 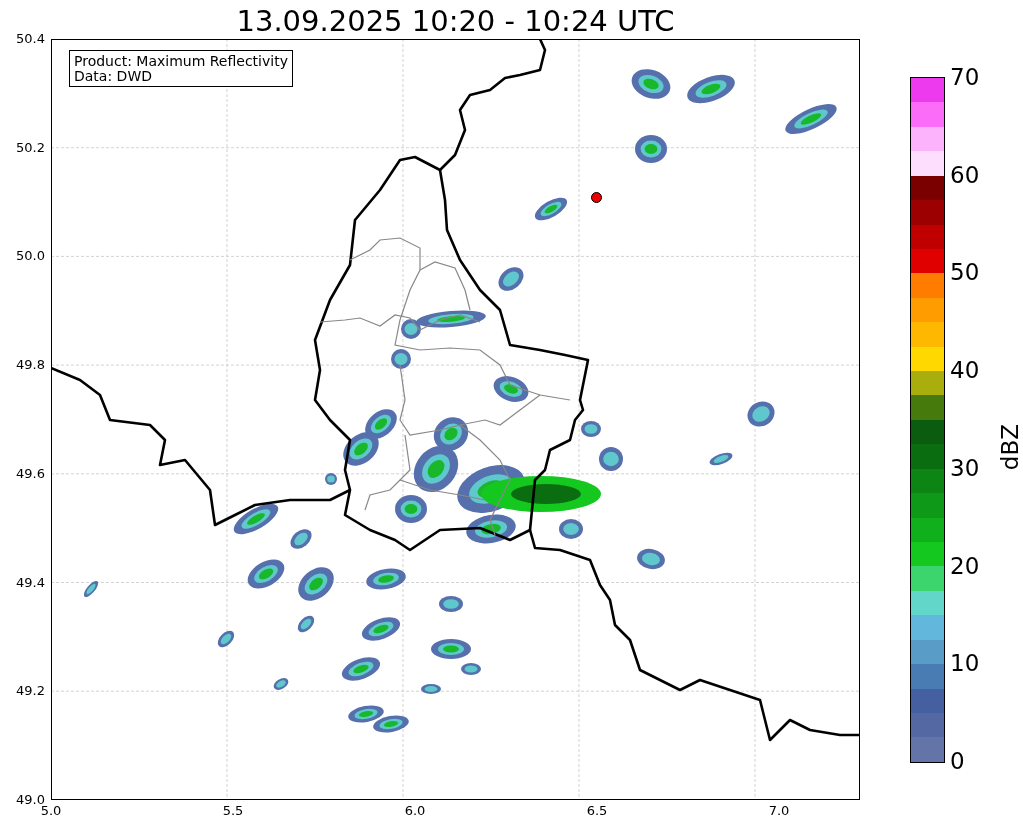 I want to click on axis-tick-label: 50.0, so click(x=30, y=256).